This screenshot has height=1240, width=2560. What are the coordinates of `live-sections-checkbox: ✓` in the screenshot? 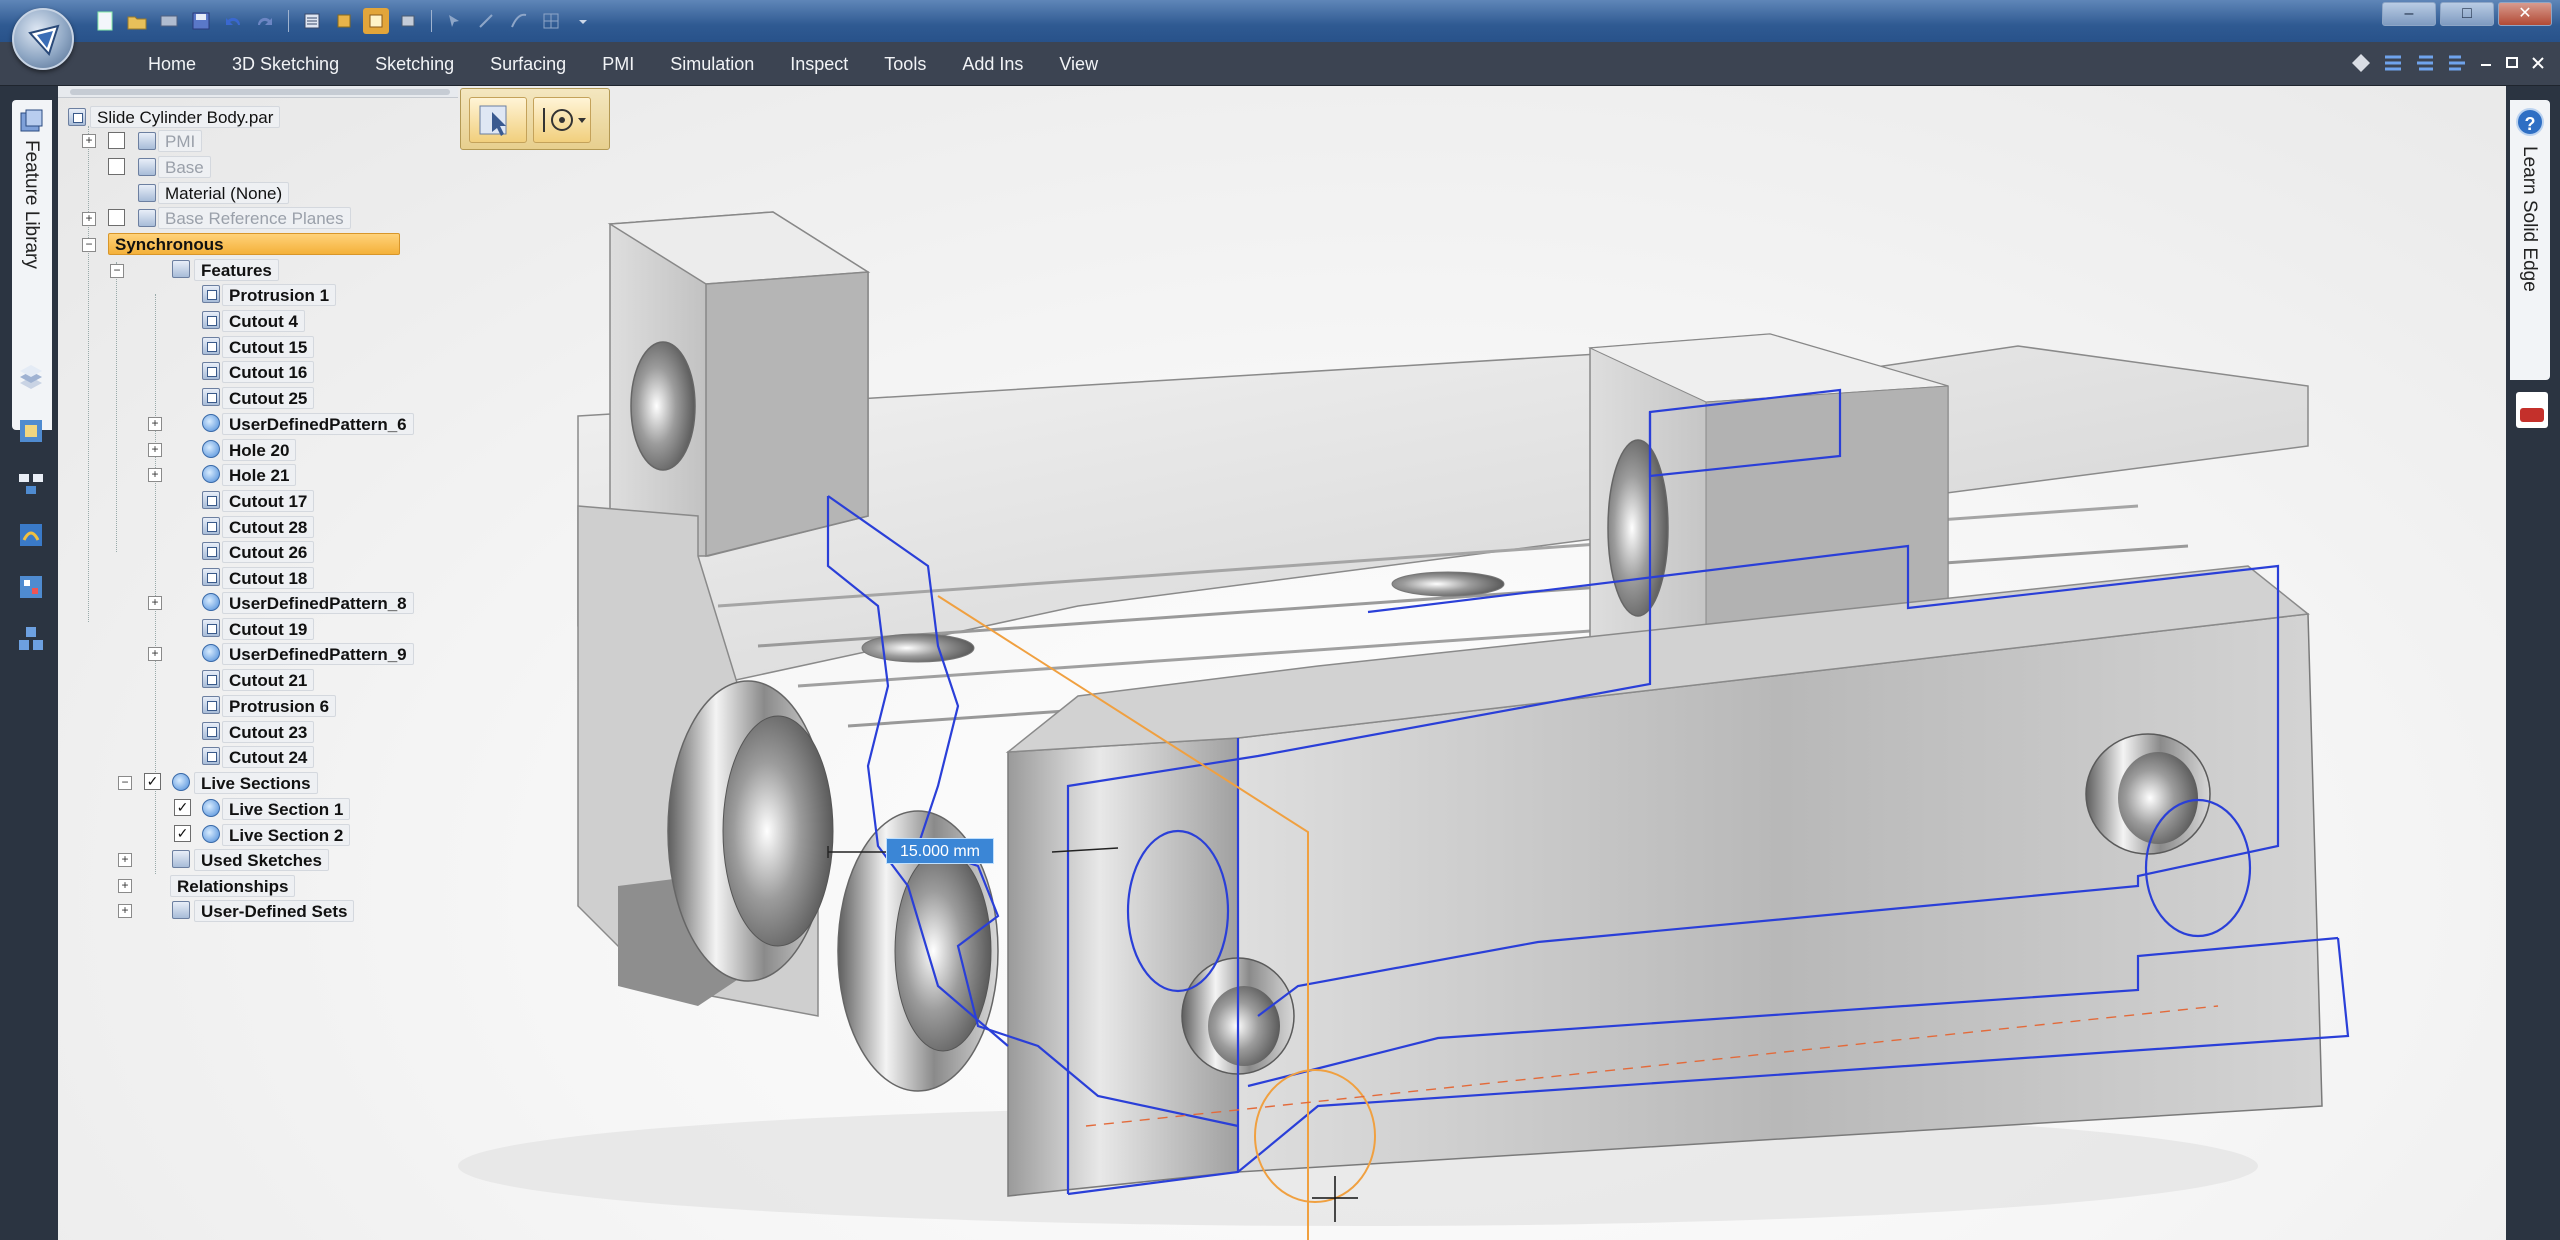 It's located at (152, 781).